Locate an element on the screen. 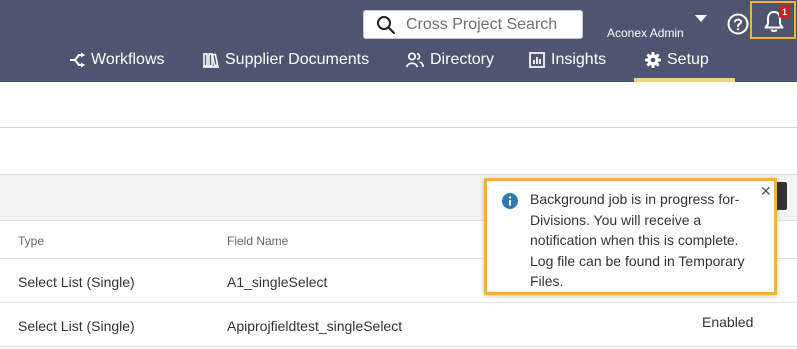 Image resolution: width=797 pixels, height=349 pixels. supplier-documents-icon is located at coordinates (211, 60).